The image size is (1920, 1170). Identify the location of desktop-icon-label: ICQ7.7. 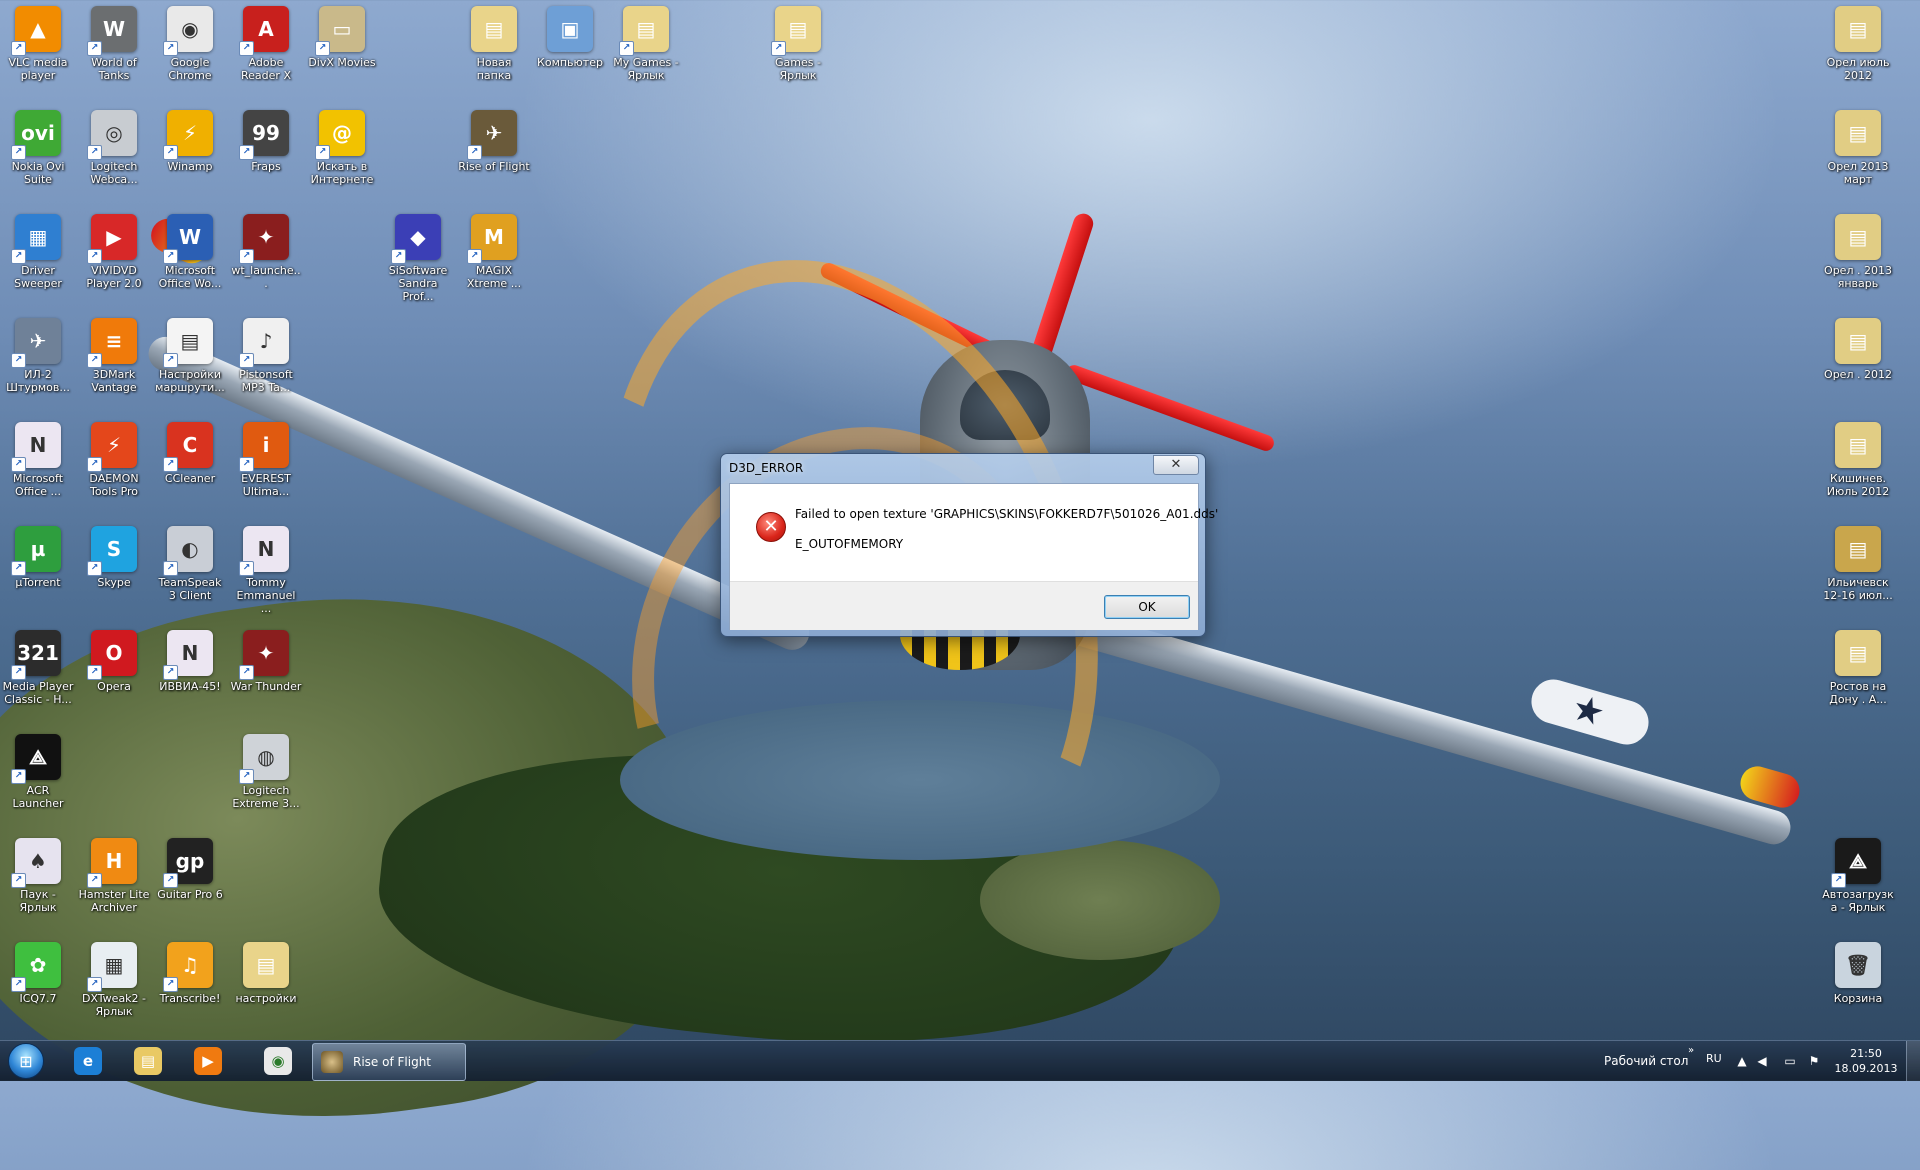
(38, 998).